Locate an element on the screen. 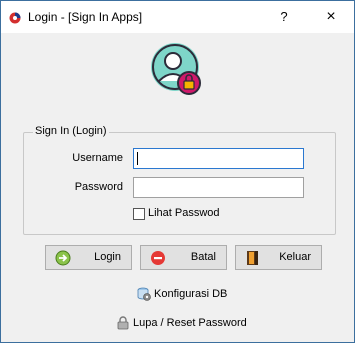  window-title: Login - [Sign In Apps] is located at coordinates (85, 17).